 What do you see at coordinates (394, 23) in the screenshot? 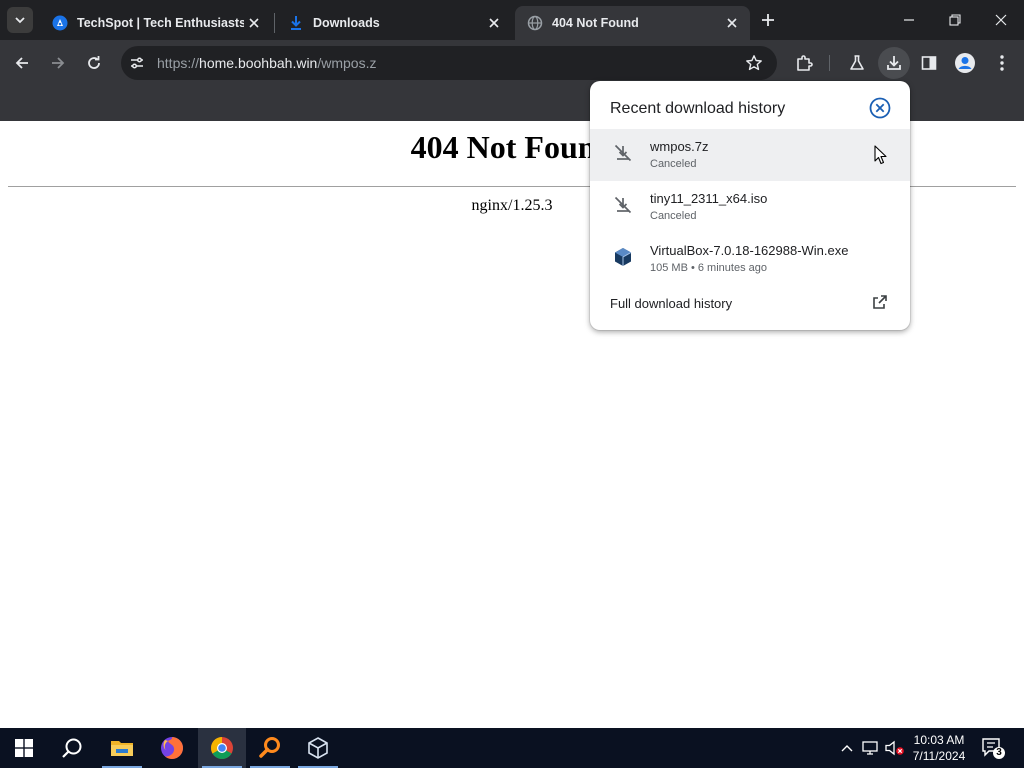
I see `tab-downloads: Downloads` at bounding box center [394, 23].